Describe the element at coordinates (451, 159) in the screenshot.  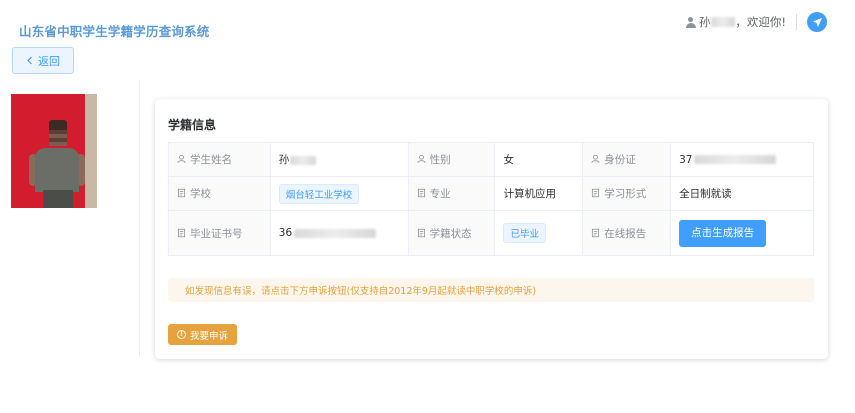
I see `label-gender: 性别` at that location.